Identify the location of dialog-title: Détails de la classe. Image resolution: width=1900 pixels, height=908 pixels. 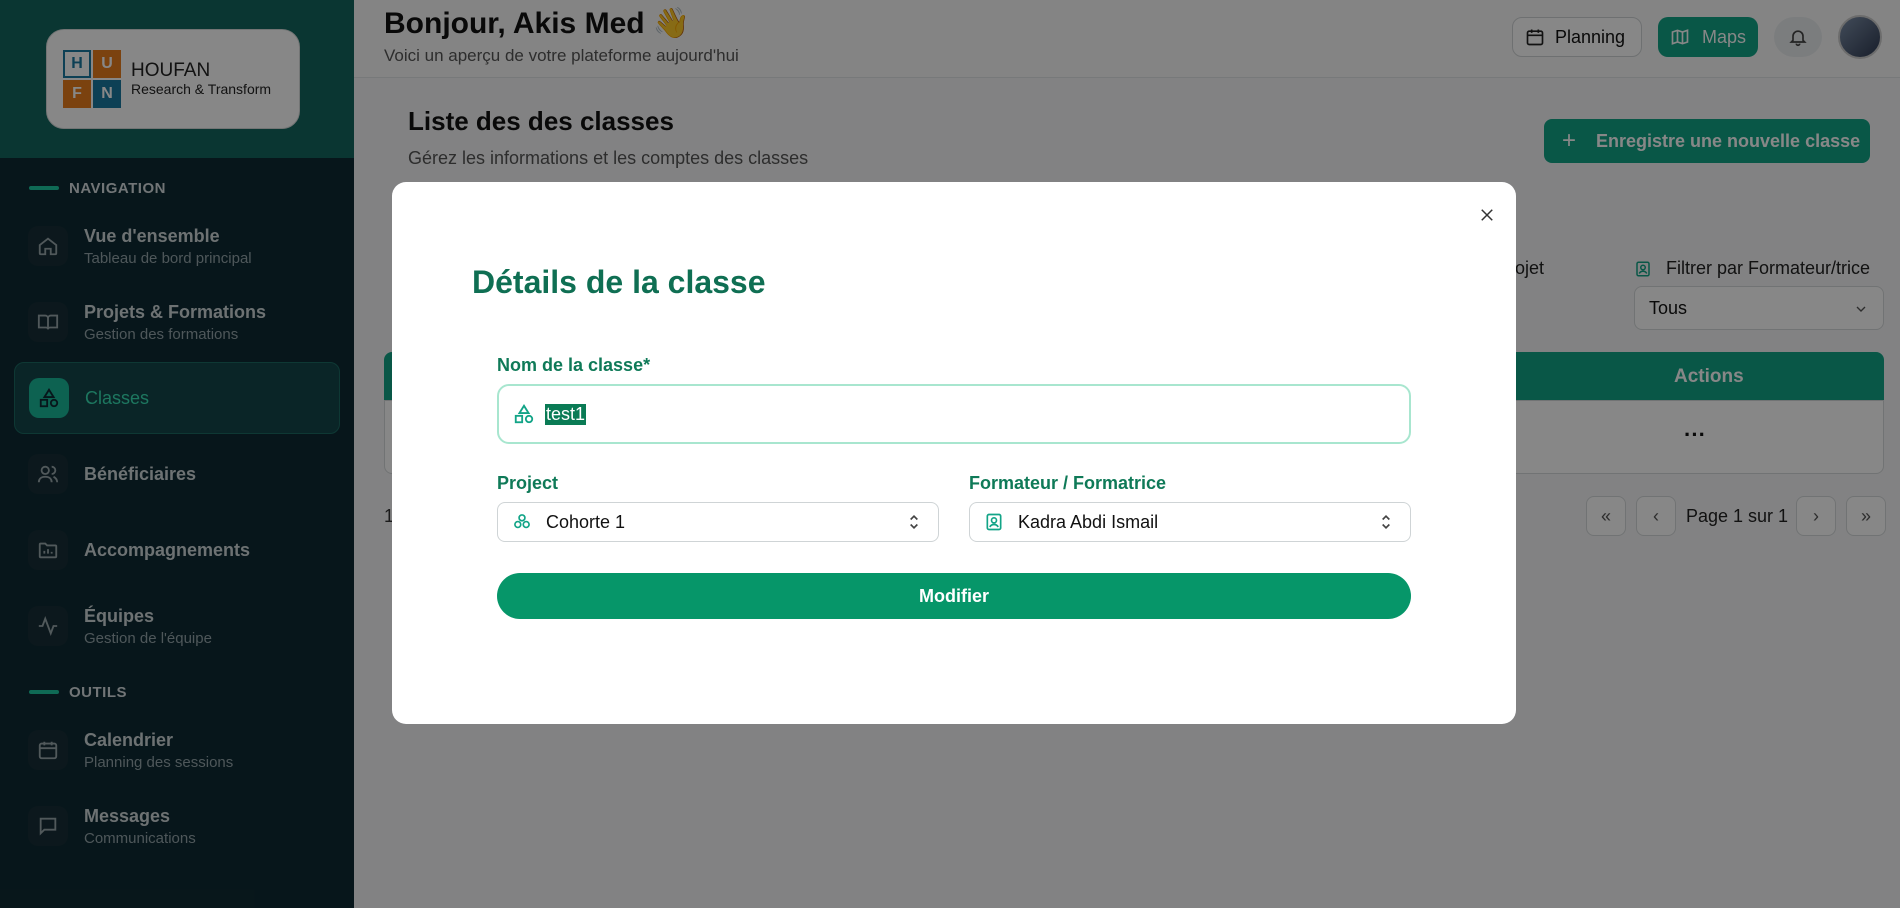
(619, 282).